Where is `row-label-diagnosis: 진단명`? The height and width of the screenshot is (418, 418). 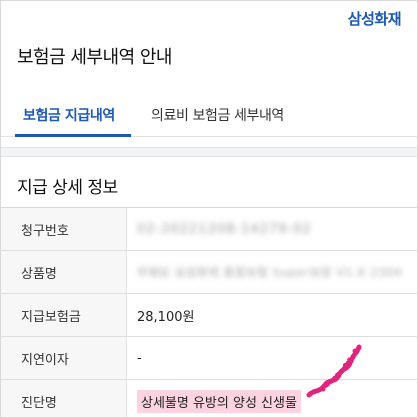 row-label-diagnosis: 진단명 is located at coordinates (64, 398).